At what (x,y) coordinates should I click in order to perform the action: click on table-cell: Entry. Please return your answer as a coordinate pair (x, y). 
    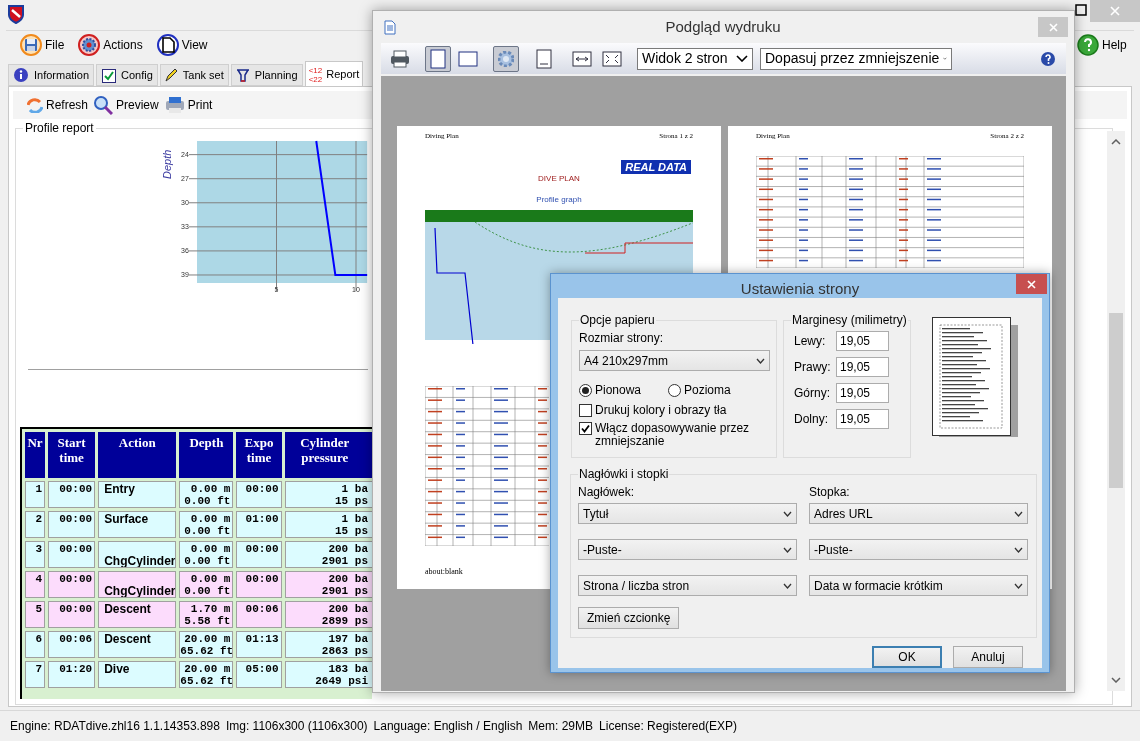
    Looking at the image, I should click on (137, 494).